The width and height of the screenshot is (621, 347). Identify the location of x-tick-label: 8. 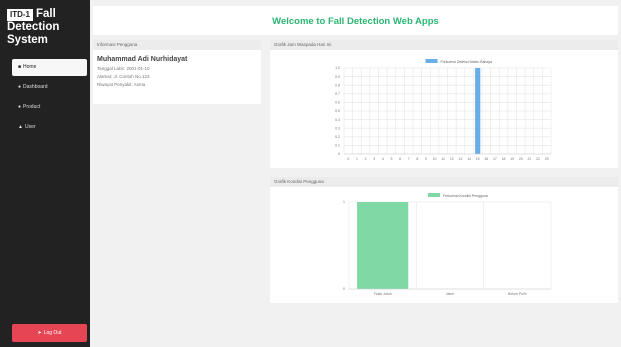
(417, 159).